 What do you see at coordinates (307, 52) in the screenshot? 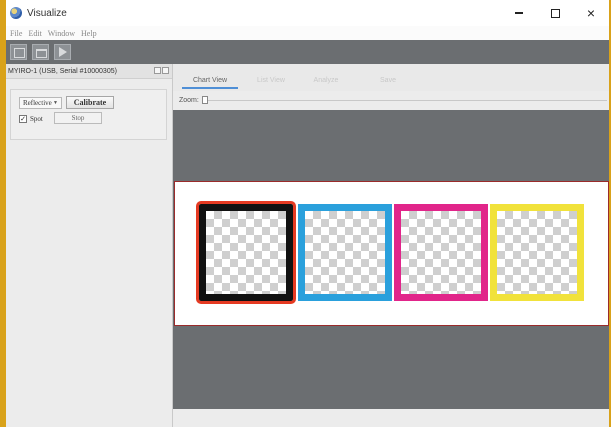
I see `toolbar` at bounding box center [307, 52].